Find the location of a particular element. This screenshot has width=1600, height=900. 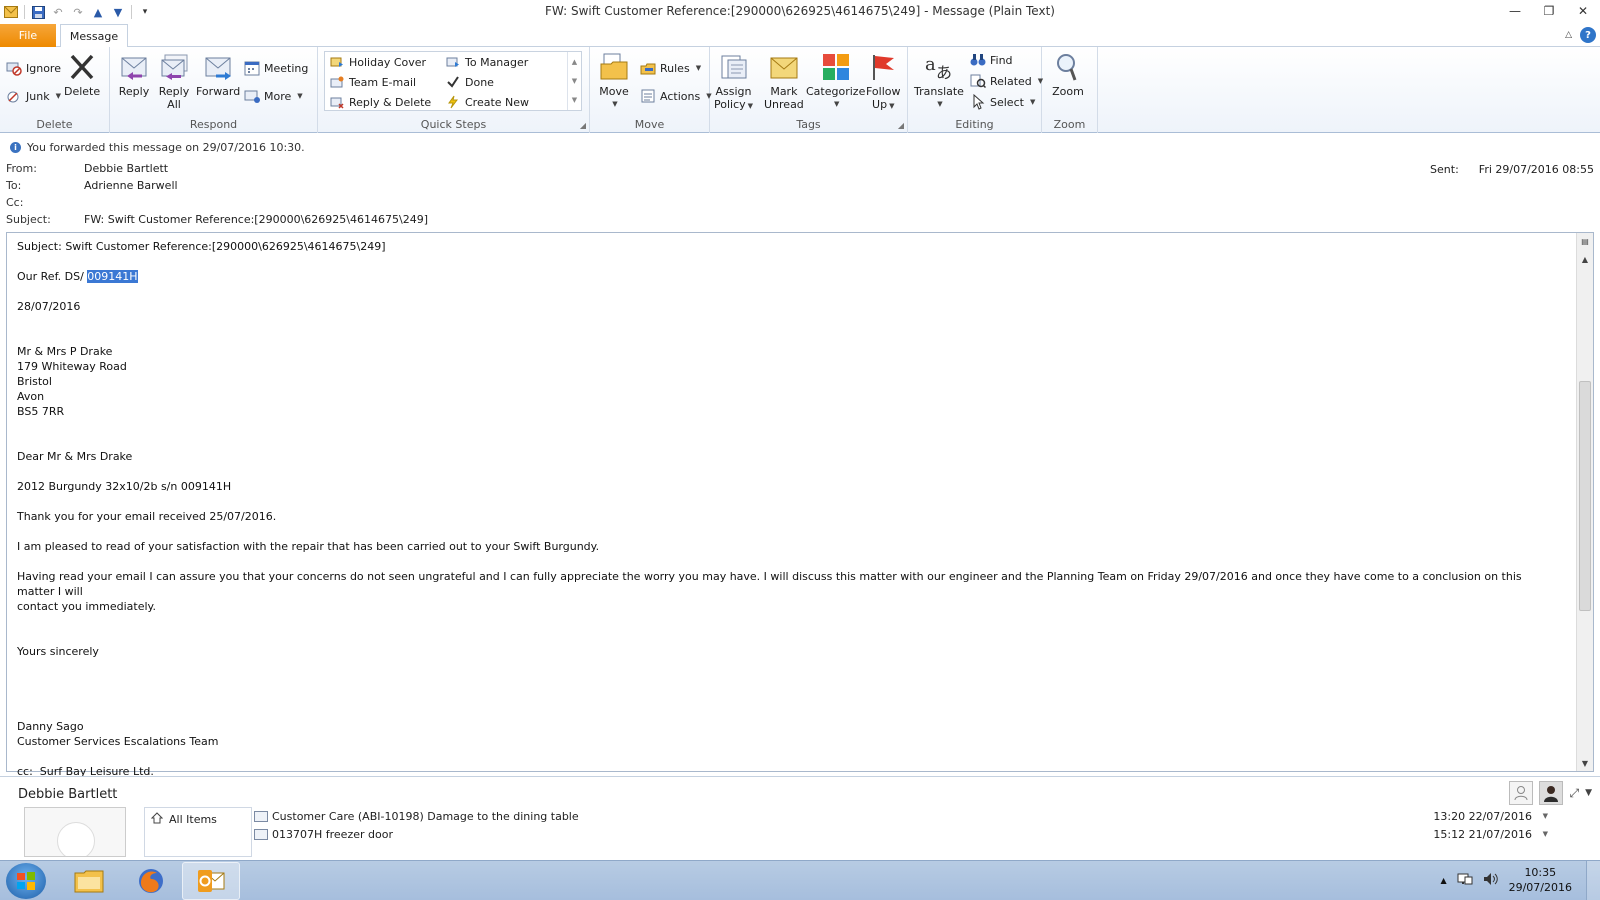

tab-message: Message is located at coordinates (94, 36).